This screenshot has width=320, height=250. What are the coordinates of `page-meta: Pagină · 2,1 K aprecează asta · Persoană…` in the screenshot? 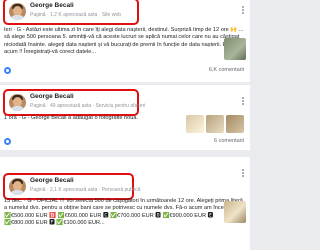 It's located at (85, 190).